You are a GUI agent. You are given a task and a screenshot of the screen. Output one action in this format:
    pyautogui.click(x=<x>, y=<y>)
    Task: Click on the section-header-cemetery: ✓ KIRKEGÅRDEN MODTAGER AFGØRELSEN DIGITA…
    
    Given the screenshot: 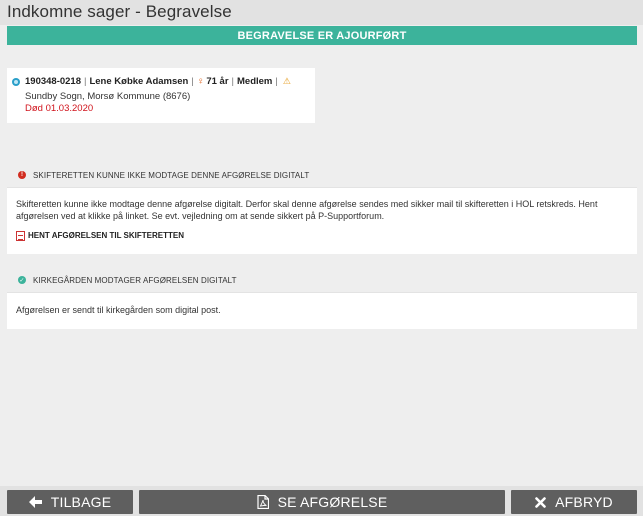 What is the action you would take?
    pyautogui.click(x=322, y=280)
    